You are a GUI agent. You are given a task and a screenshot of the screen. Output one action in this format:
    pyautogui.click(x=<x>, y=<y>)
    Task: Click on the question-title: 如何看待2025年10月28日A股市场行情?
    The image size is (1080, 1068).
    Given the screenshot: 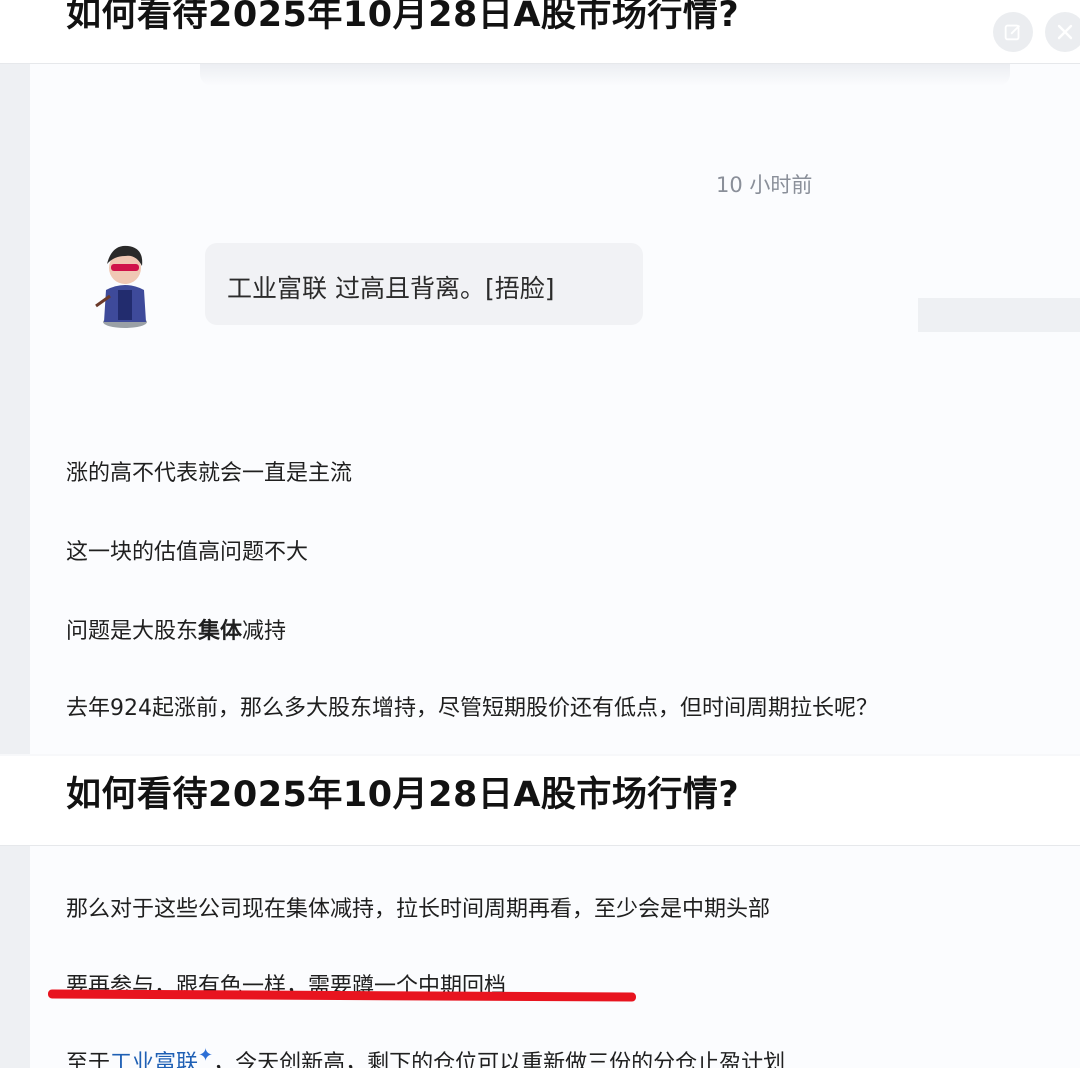 What is the action you would take?
    pyautogui.click(x=402, y=18)
    